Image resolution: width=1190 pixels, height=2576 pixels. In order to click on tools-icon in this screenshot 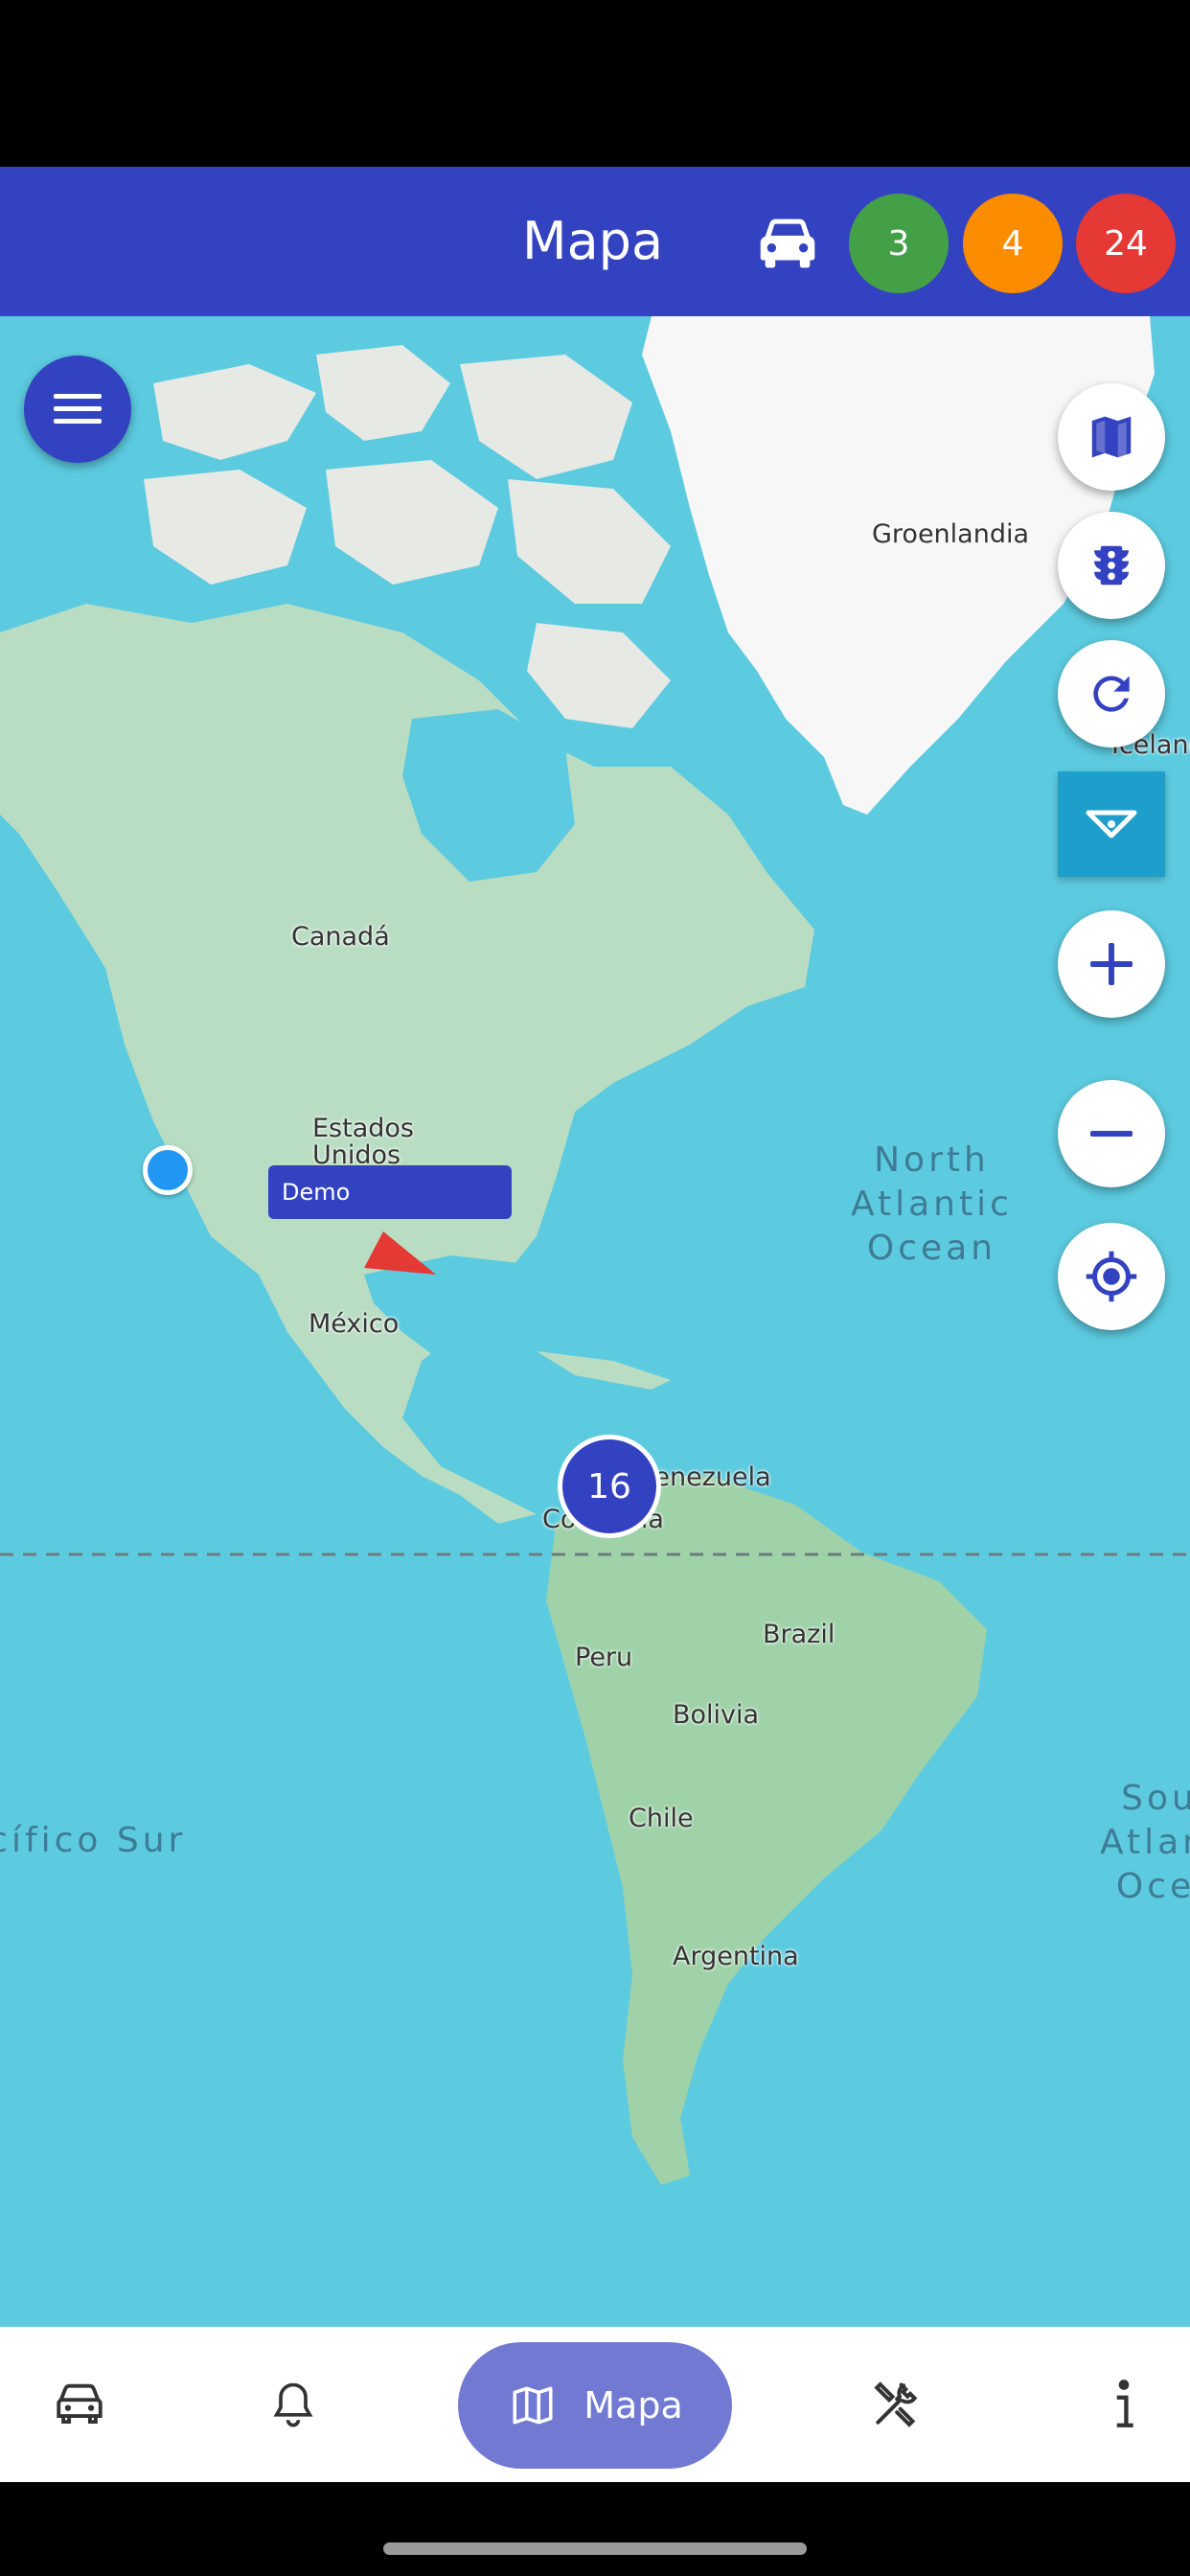, I will do `click(896, 2404)`.